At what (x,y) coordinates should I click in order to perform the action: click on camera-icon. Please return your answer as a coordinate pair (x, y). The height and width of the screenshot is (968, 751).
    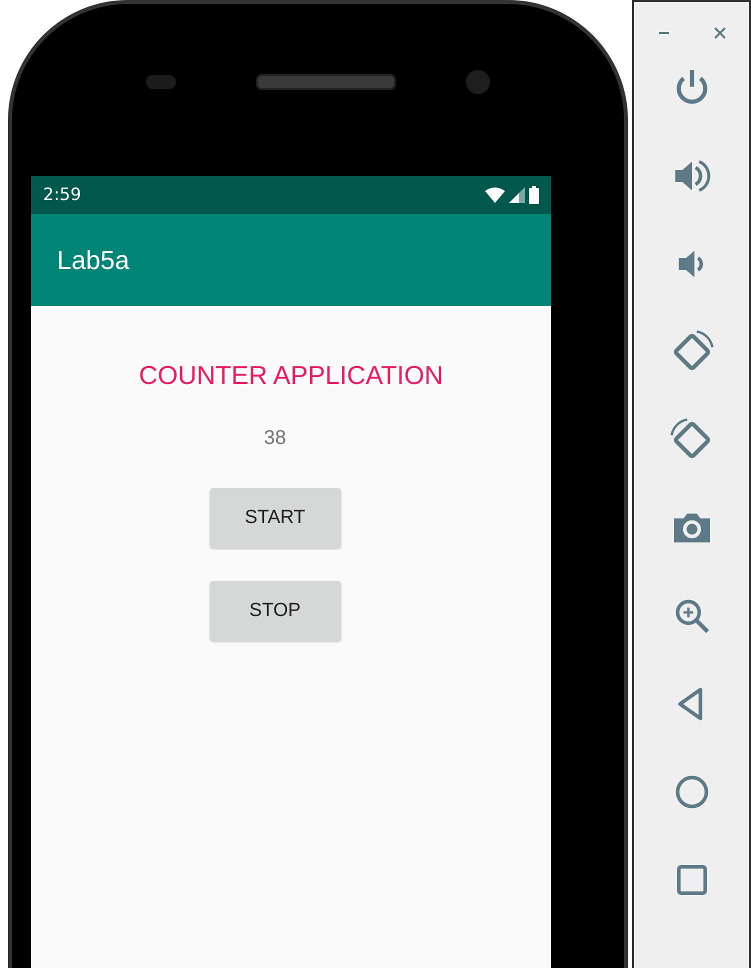
    Looking at the image, I should click on (478, 82).